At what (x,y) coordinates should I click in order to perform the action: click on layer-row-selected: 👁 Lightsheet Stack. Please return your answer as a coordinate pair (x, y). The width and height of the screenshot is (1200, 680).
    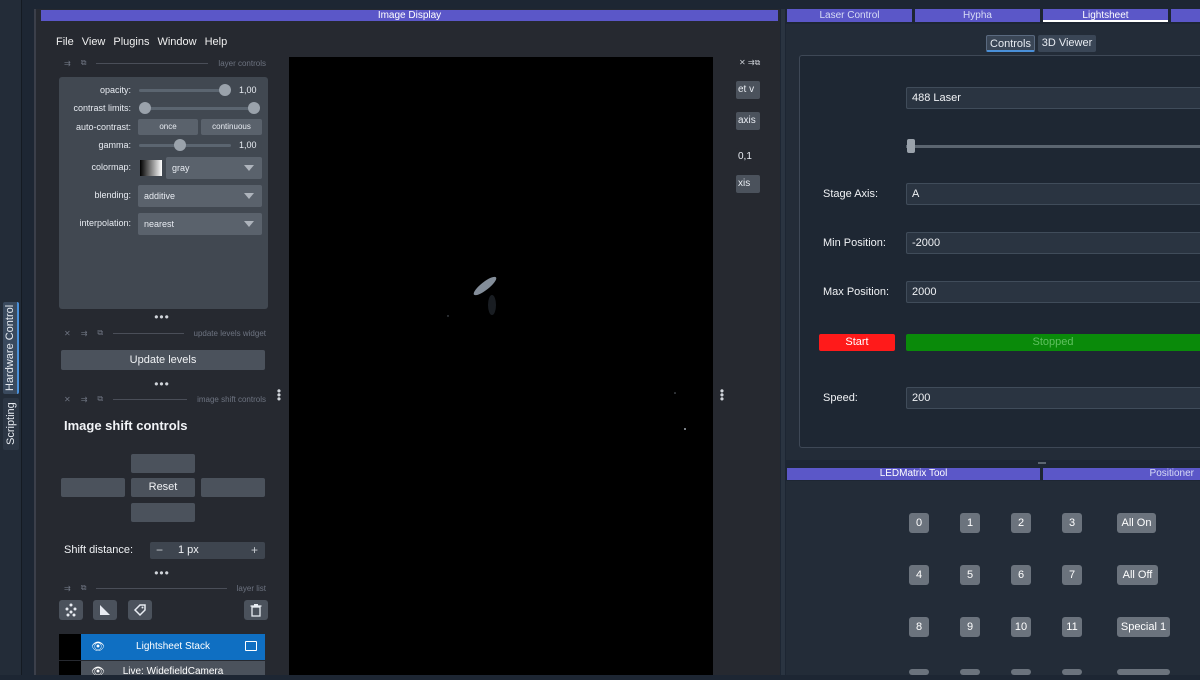
    Looking at the image, I should click on (173, 647).